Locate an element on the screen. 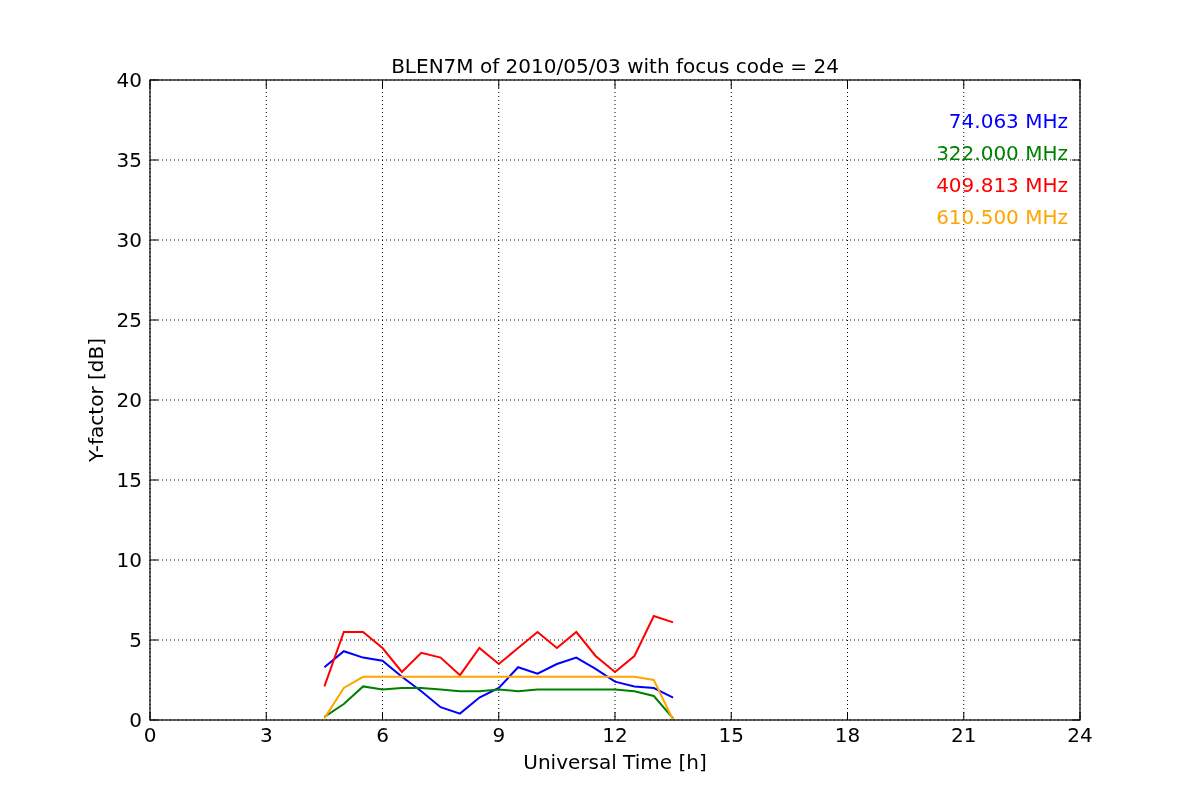 The height and width of the screenshot is (800, 1200). y-tick-label: 35 is located at coordinates (129, 160).